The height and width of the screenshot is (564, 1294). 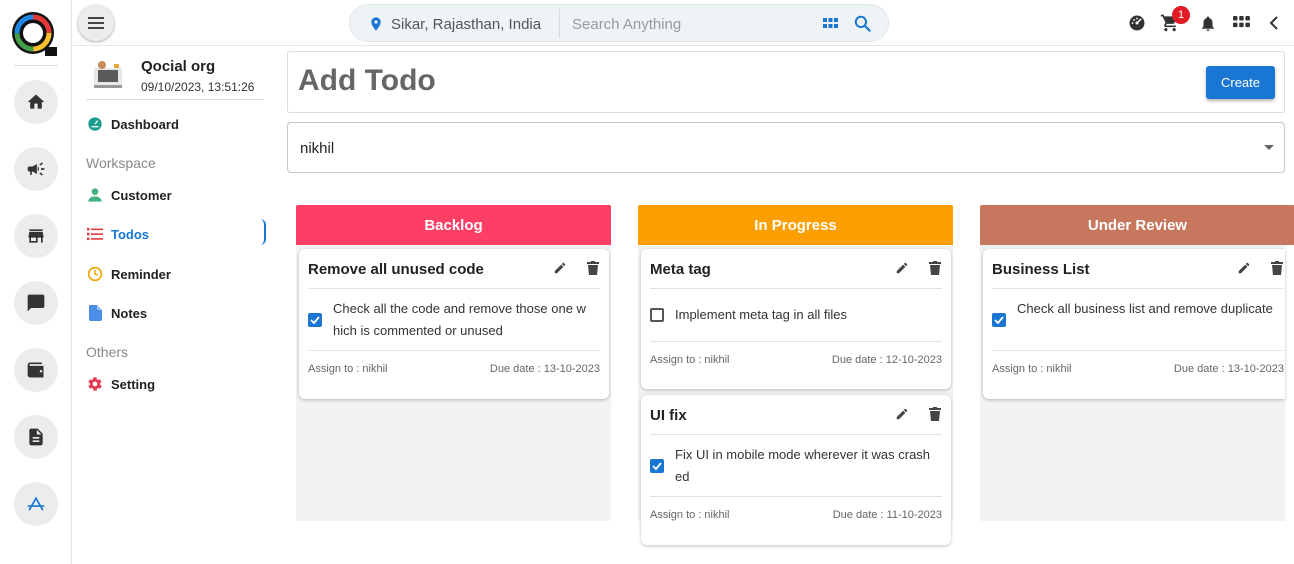 I want to click on card-due-date: Due date : 11-10-2023, so click(x=887, y=515).